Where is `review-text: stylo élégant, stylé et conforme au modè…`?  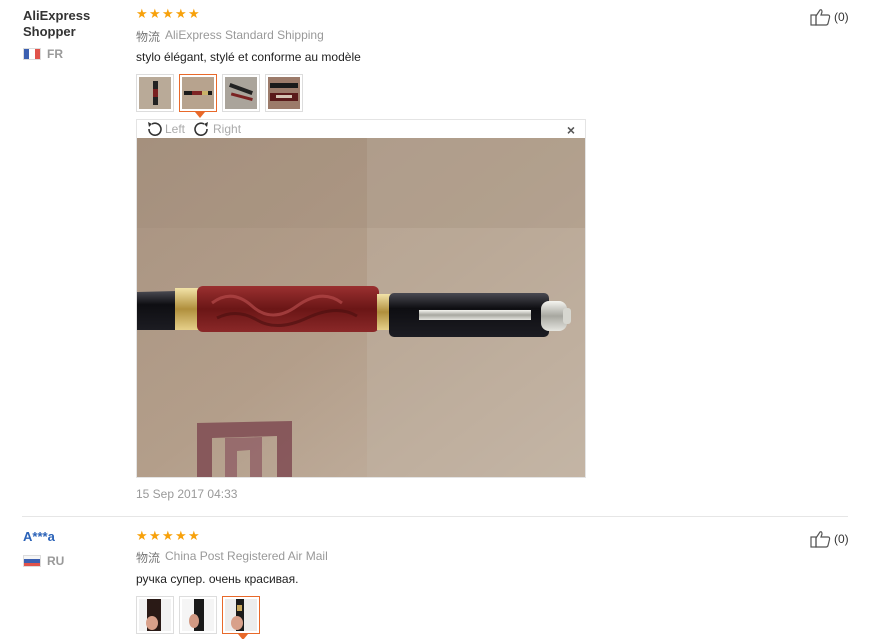 review-text: stylo élégant, stylé et conforme au modè… is located at coordinates (248, 57).